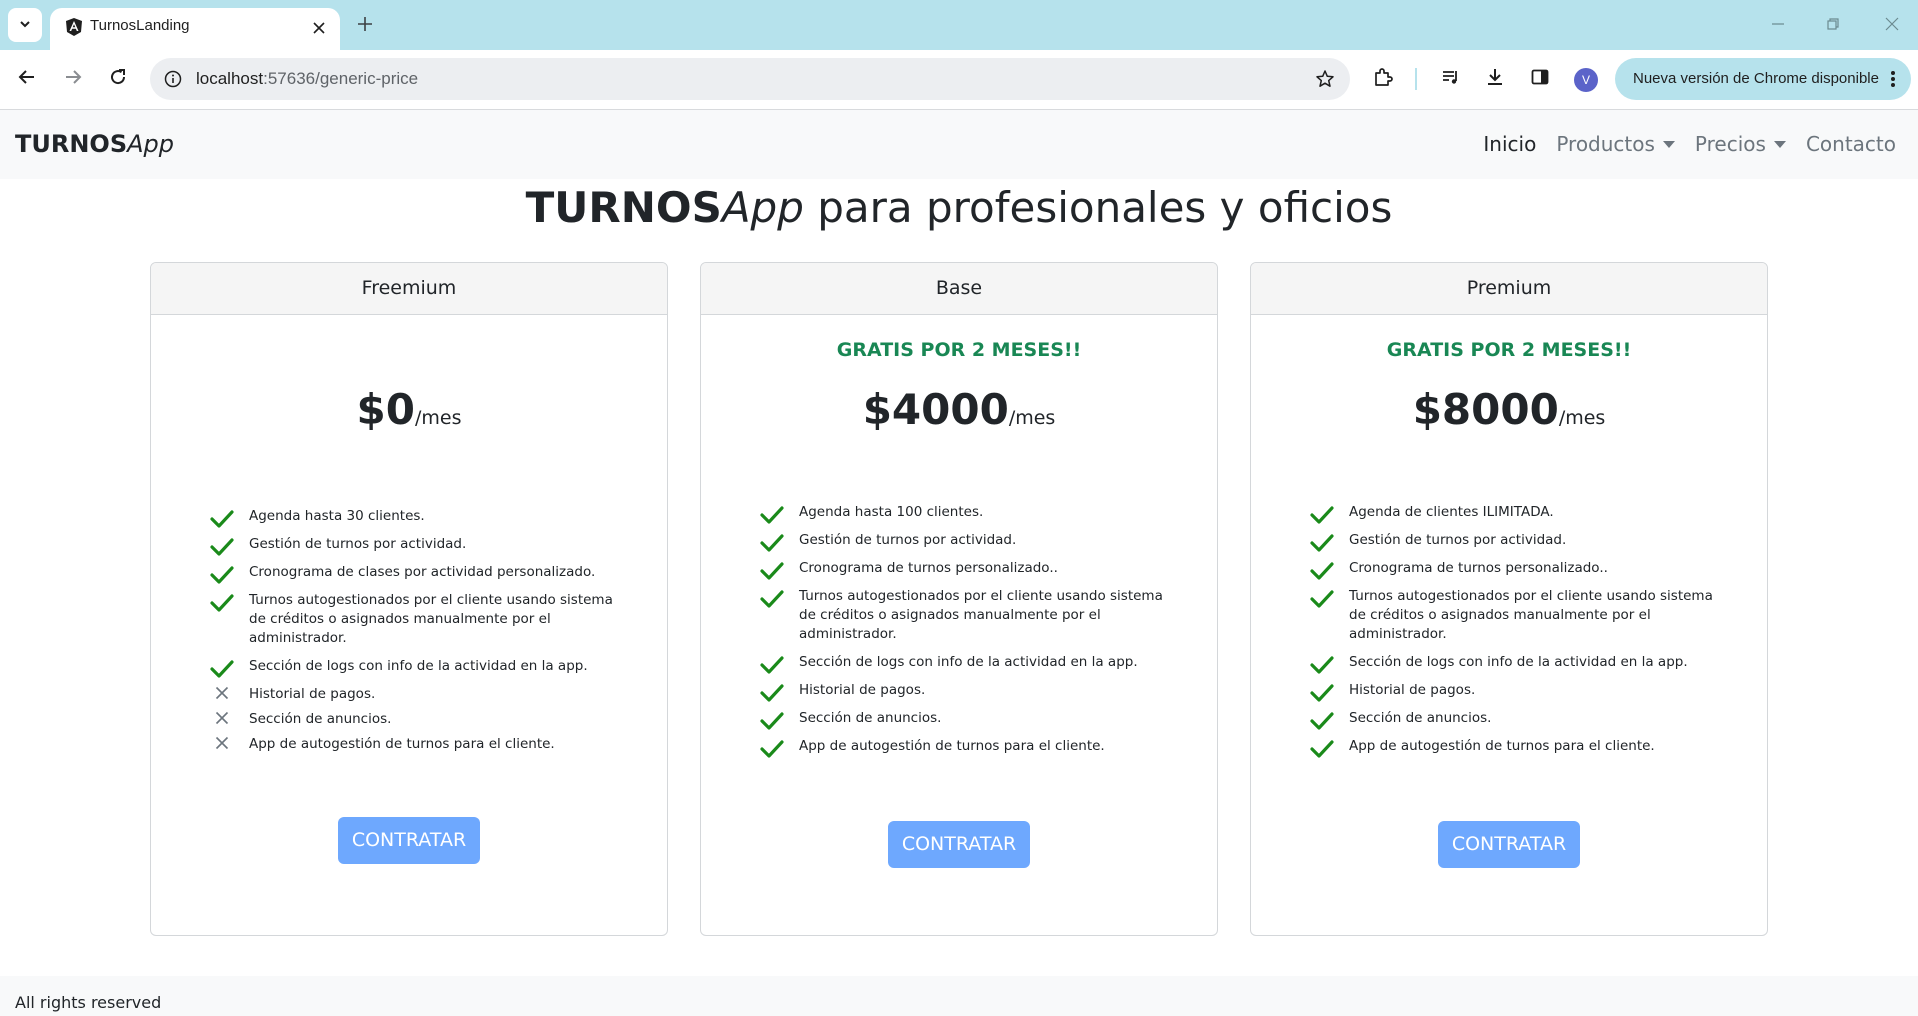 The height and width of the screenshot is (1016, 1918). I want to click on tab-title: TurnosLanding, so click(140, 25).